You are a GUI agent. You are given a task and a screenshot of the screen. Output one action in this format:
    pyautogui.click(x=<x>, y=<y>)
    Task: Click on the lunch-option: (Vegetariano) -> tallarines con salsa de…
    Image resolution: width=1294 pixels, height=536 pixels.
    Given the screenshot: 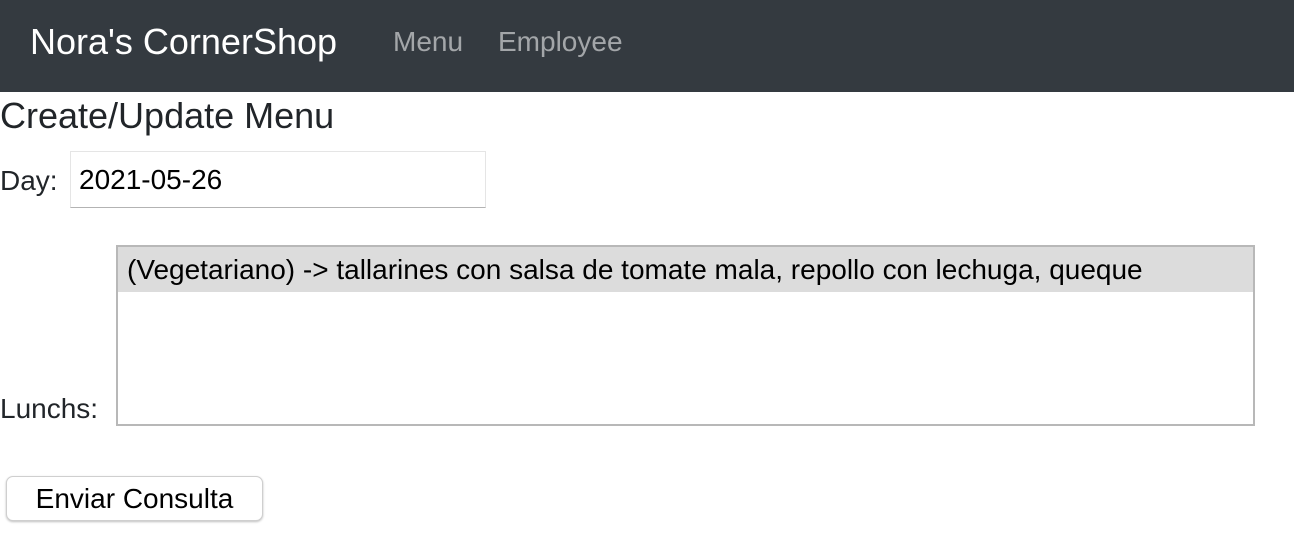 What is the action you would take?
    pyautogui.click(x=685, y=269)
    